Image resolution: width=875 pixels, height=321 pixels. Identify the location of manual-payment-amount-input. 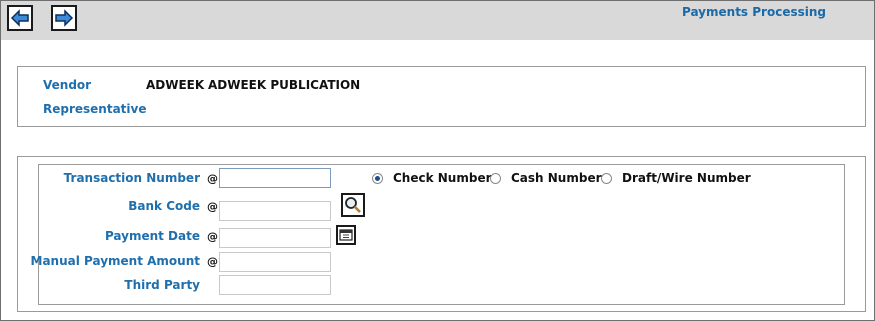
(275, 262).